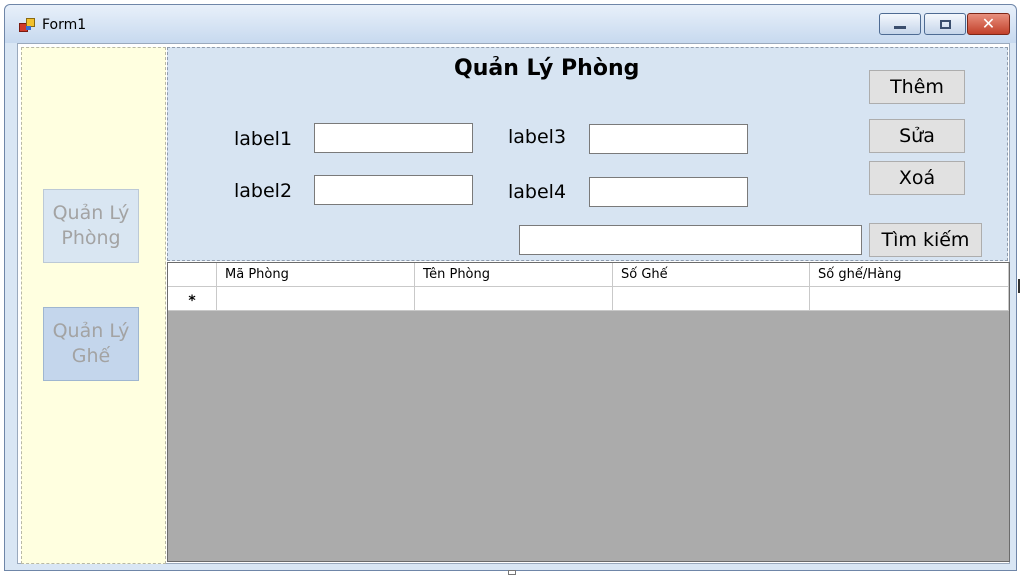 The width and height of the screenshot is (1021, 575). I want to click on grid-new-row: *, so click(588, 299).